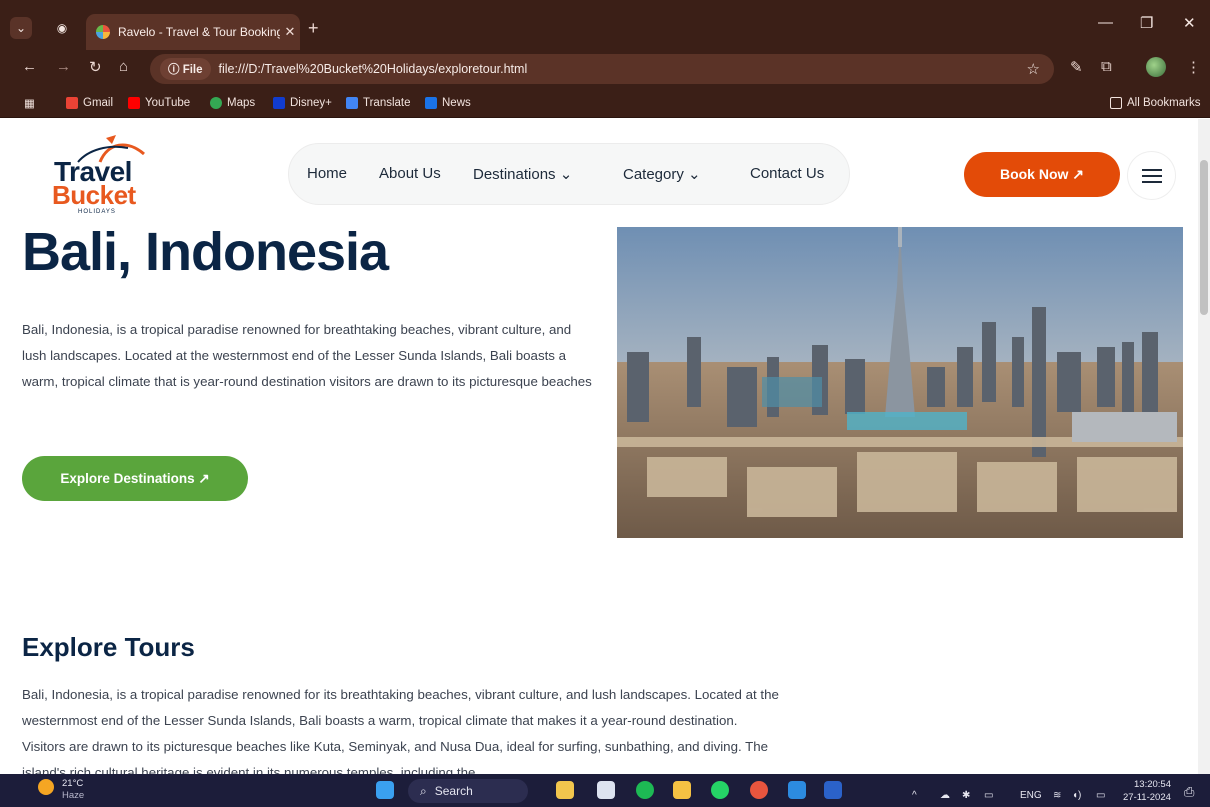 This screenshot has width=1210, height=807. What do you see at coordinates (1031, 795) in the screenshot?
I see `language-indicator: ENG` at bounding box center [1031, 795].